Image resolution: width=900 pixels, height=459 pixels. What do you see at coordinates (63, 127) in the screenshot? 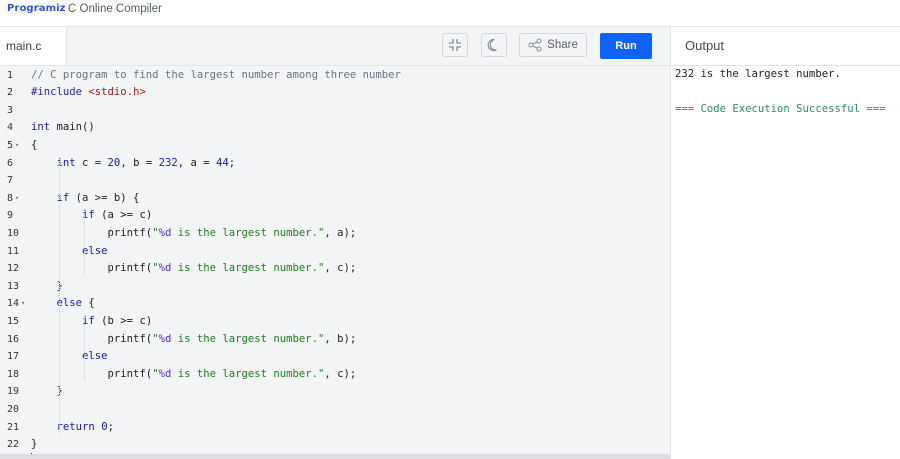
I see `code-line: int main()` at bounding box center [63, 127].